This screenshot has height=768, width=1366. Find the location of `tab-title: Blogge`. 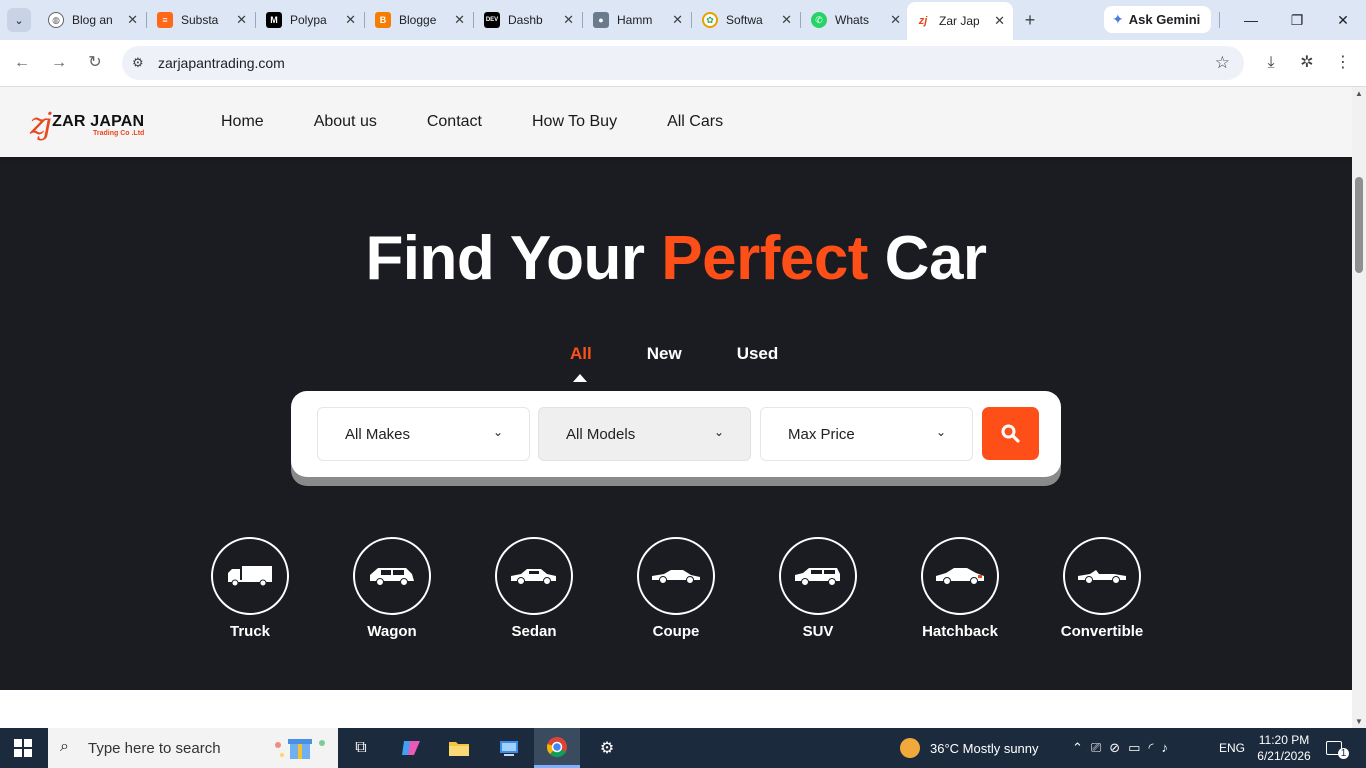

tab-title: Blogge is located at coordinates (418, 20).